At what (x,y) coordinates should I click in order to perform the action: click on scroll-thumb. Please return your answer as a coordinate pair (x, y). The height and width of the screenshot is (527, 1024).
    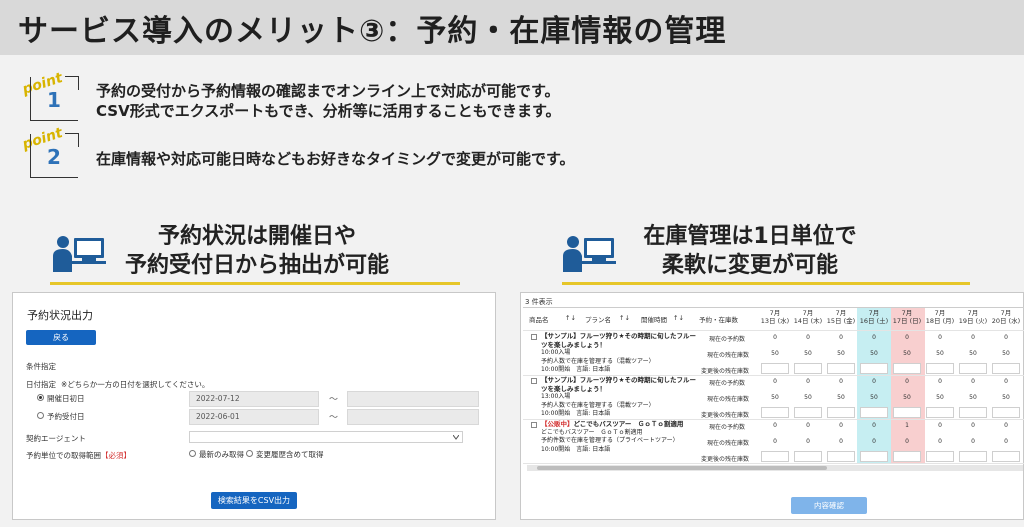
    Looking at the image, I should click on (682, 468).